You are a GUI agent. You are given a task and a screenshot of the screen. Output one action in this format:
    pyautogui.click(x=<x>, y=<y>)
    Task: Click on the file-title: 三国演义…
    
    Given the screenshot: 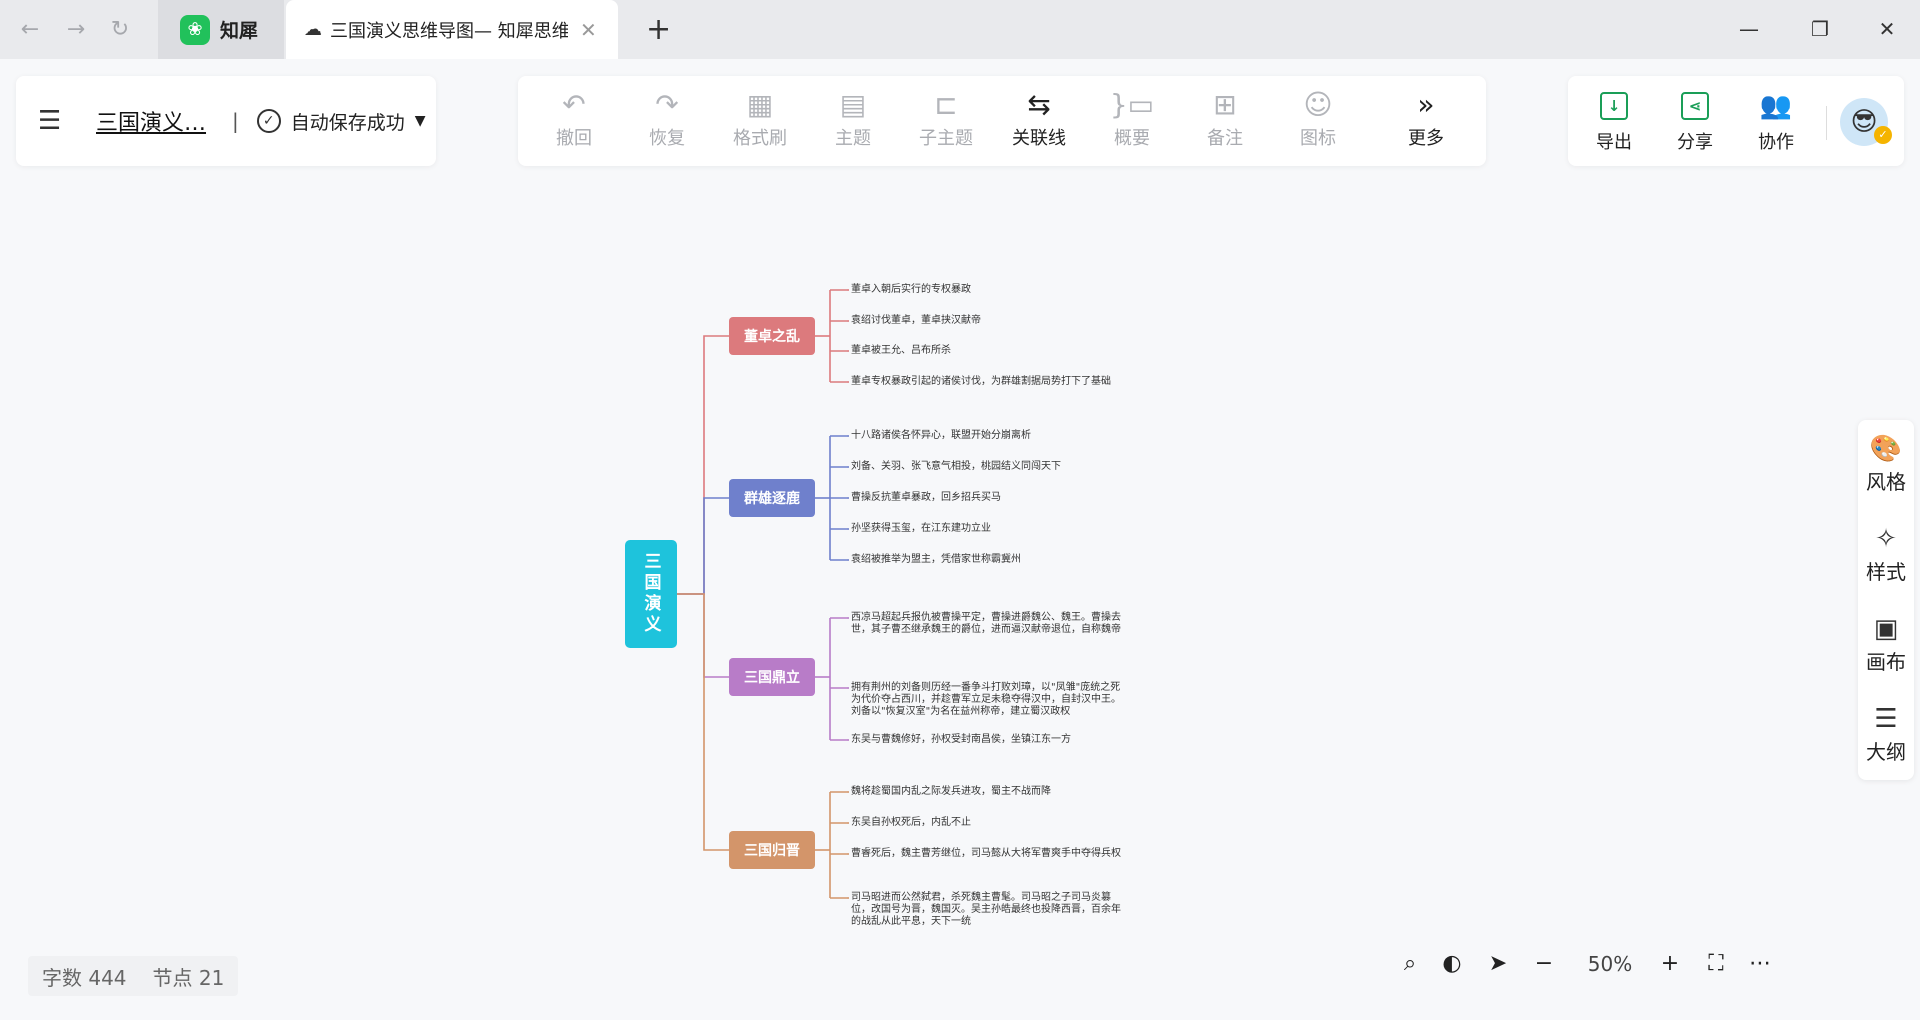 What is the action you would take?
    pyautogui.click(x=151, y=121)
    